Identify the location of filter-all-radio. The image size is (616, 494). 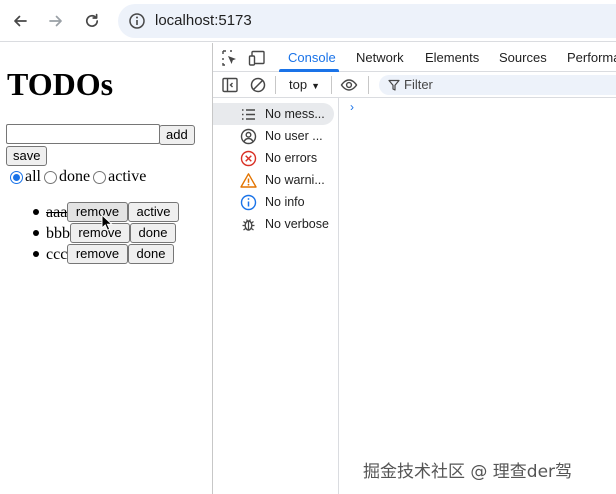
(16, 177).